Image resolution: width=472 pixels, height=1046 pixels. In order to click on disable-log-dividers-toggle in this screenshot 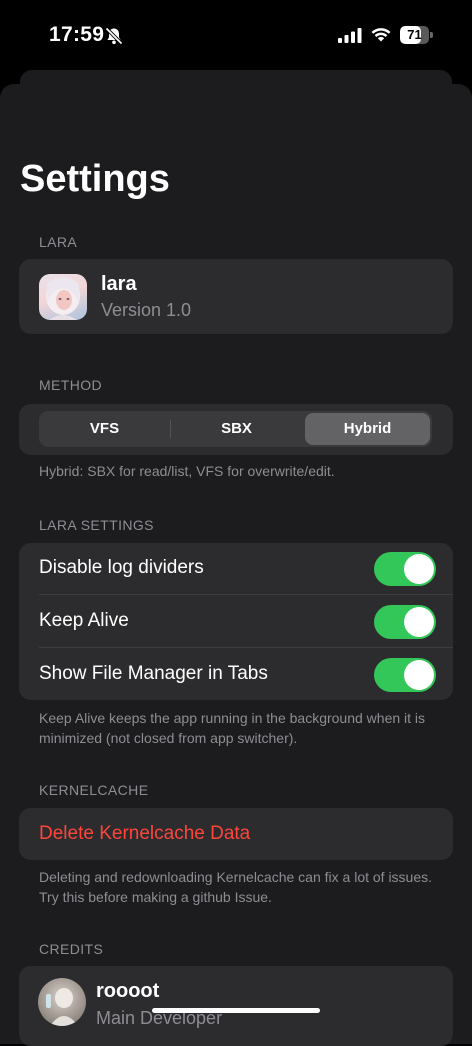, I will do `click(405, 569)`.